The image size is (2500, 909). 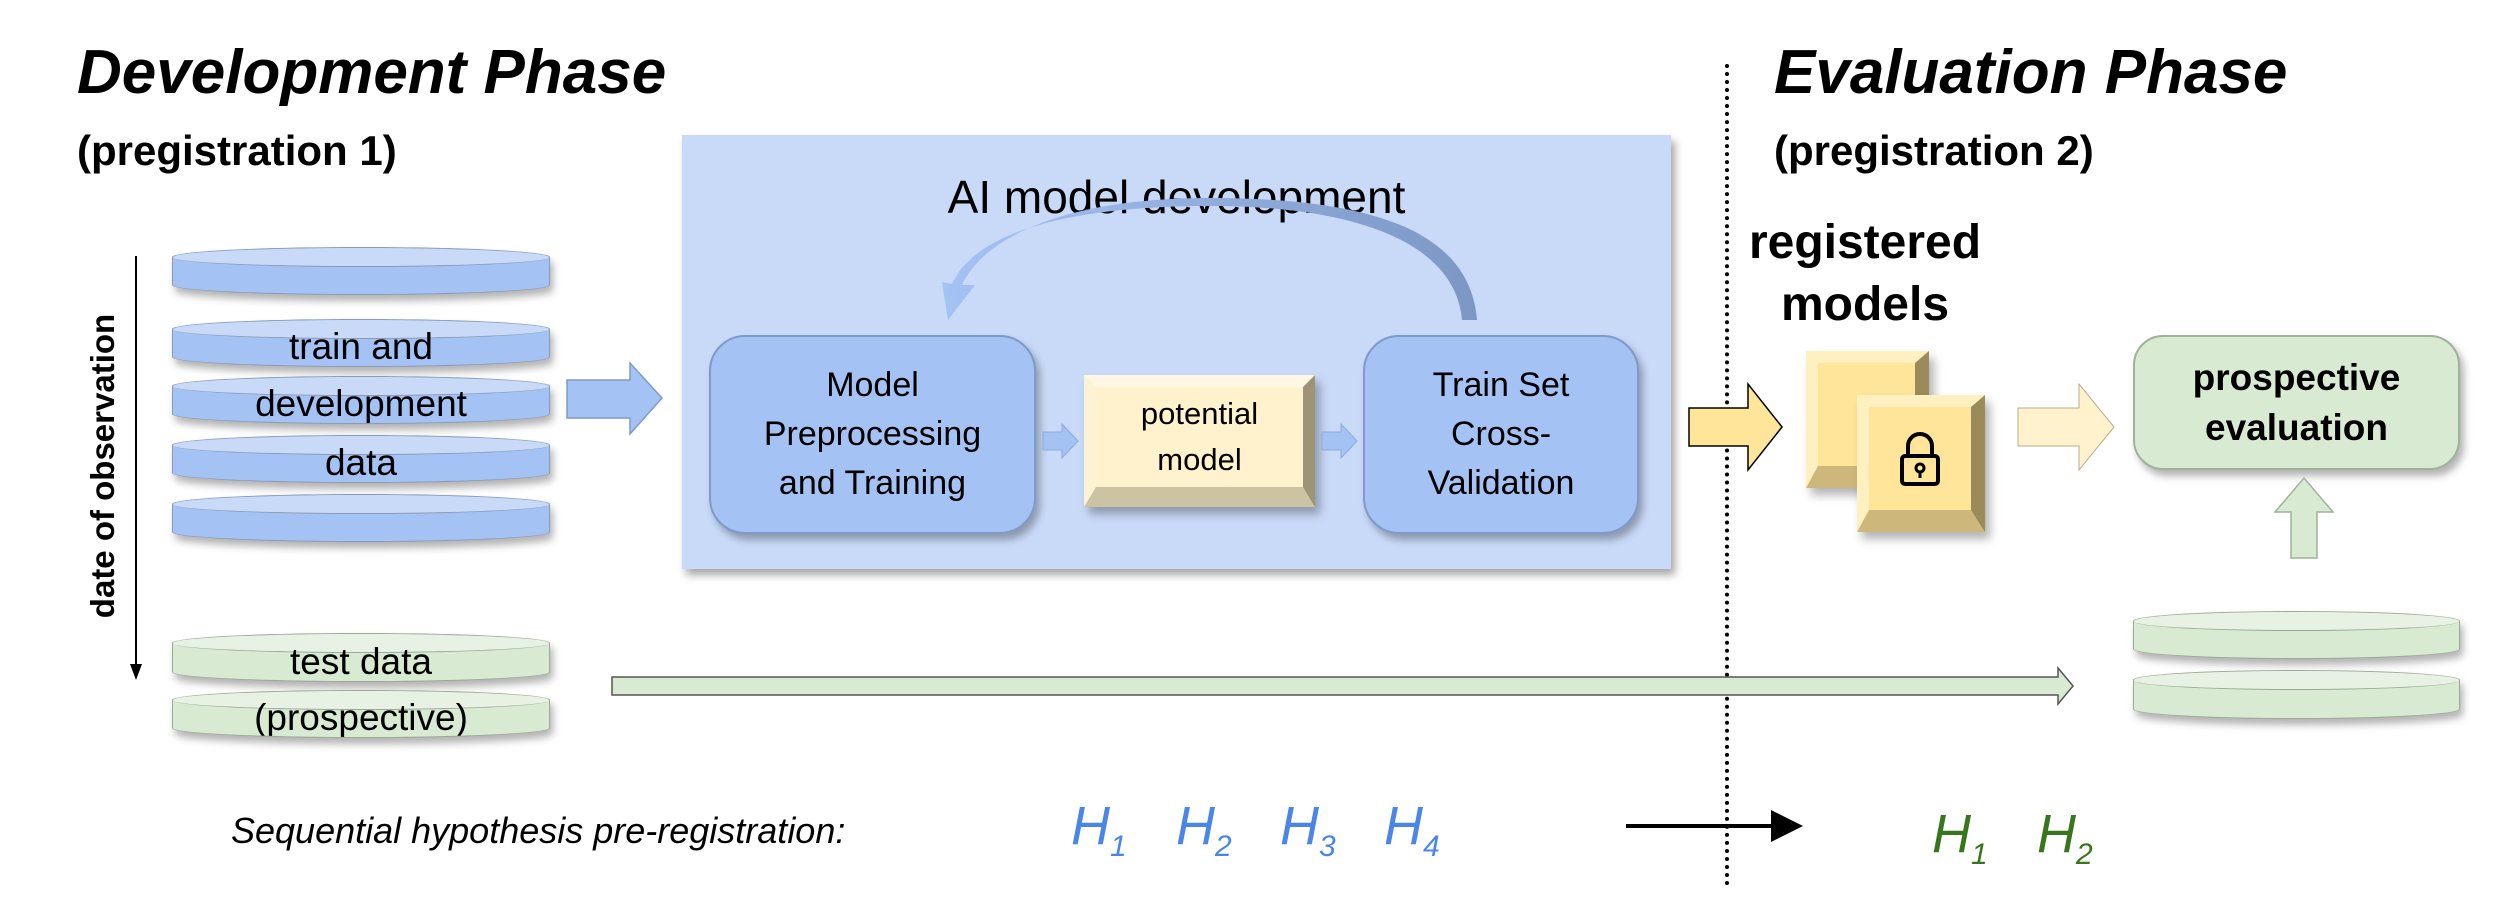 I want to click on hypothesis-h1-dev: H1, so click(x=1099, y=829).